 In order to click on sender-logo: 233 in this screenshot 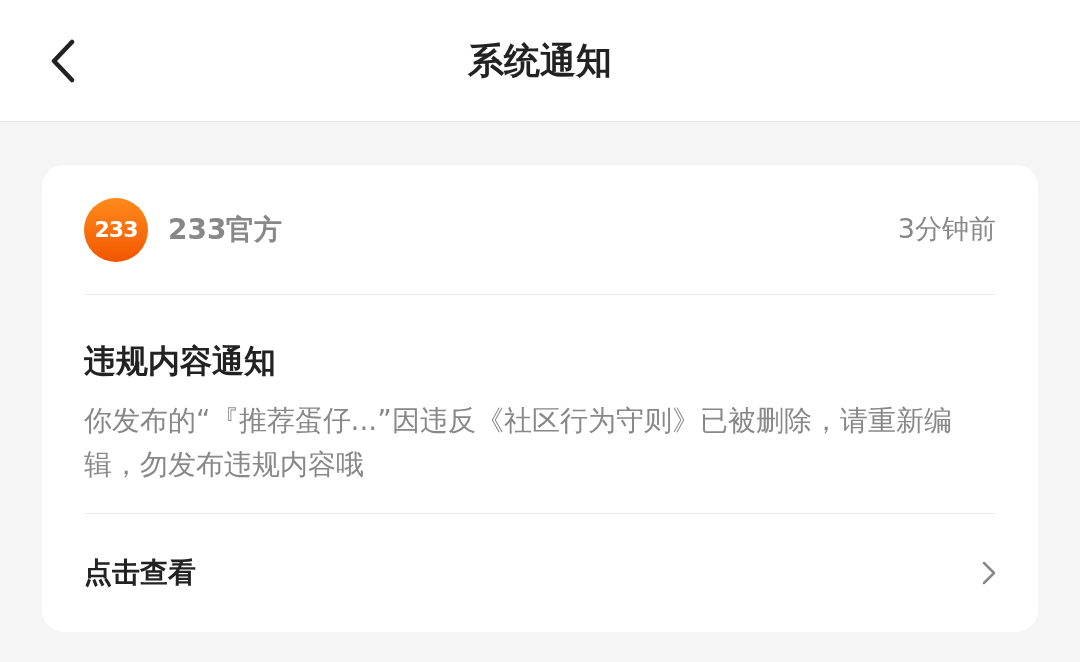, I will do `click(116, 229)`.